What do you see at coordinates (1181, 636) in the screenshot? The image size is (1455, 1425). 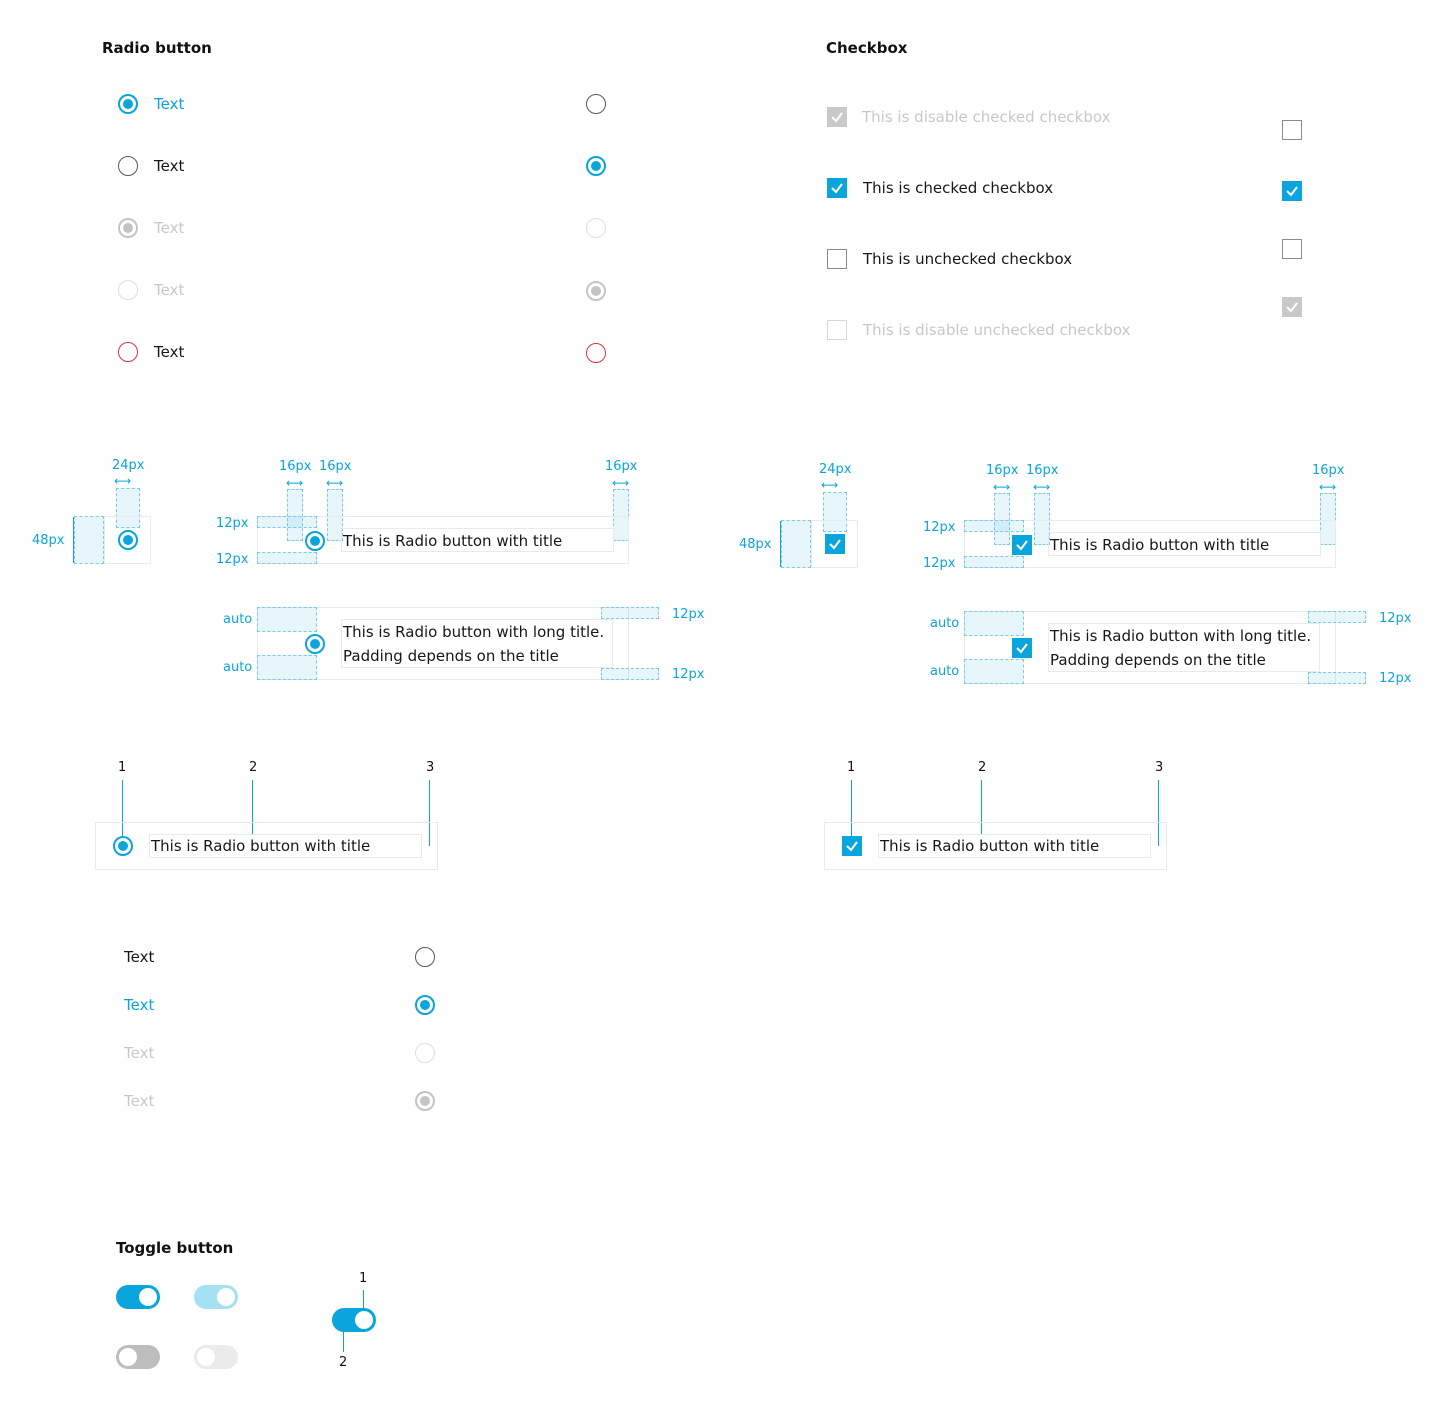 I see `checkbox-title-line-1: This is Radio button with long title.` at bounding box center [1181, 636].